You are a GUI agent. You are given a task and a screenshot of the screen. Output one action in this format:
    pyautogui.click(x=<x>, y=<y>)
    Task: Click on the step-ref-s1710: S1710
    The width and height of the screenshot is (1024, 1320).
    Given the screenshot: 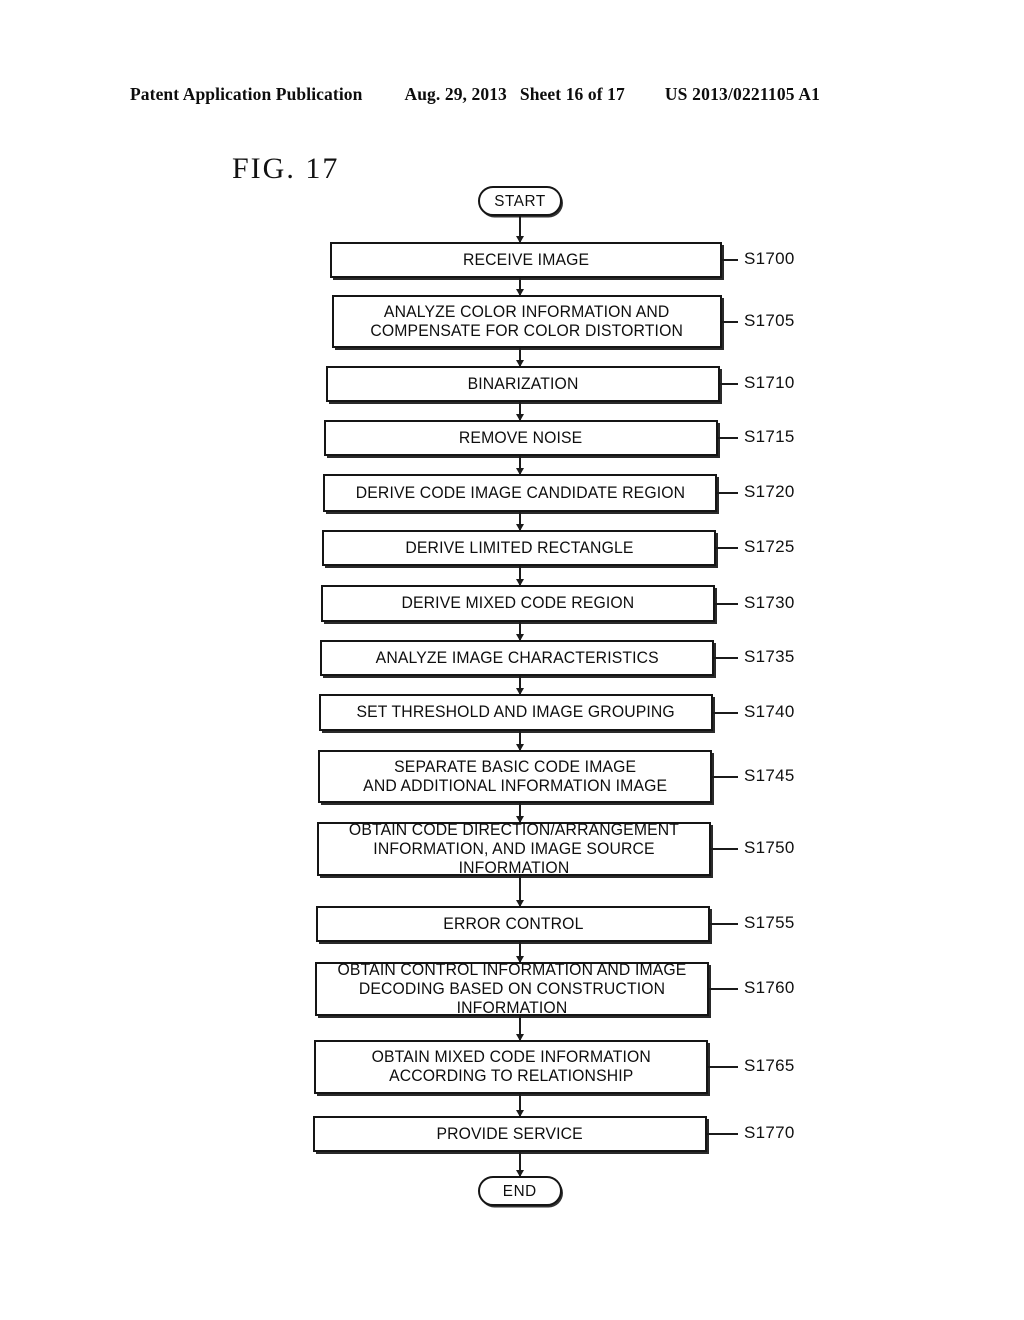 What is the action you would take?
    pyautogui.click(x=769, y=382)
    